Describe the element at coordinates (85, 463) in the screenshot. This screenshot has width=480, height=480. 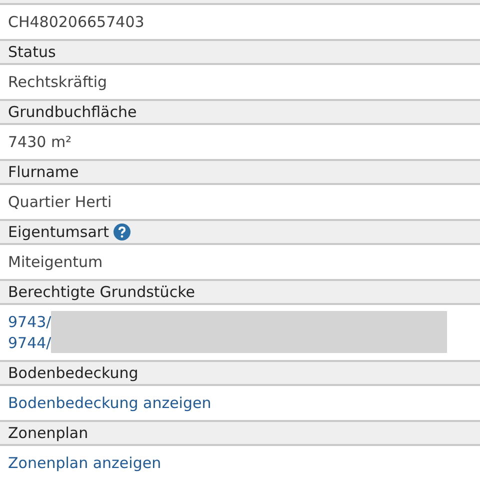
I see `link: Zonenplan anzeigen` at that location.